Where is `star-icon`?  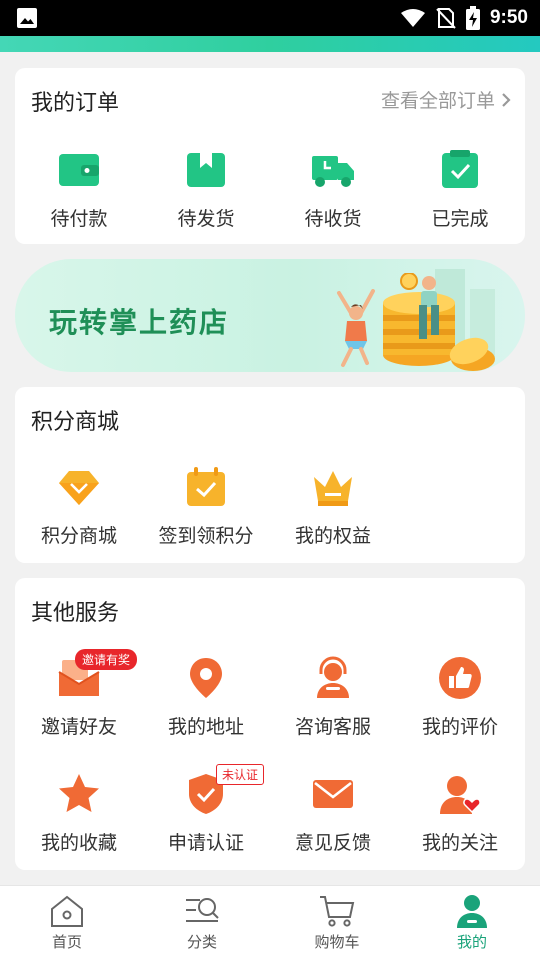
star-icon is located at coordinates (79, 793).